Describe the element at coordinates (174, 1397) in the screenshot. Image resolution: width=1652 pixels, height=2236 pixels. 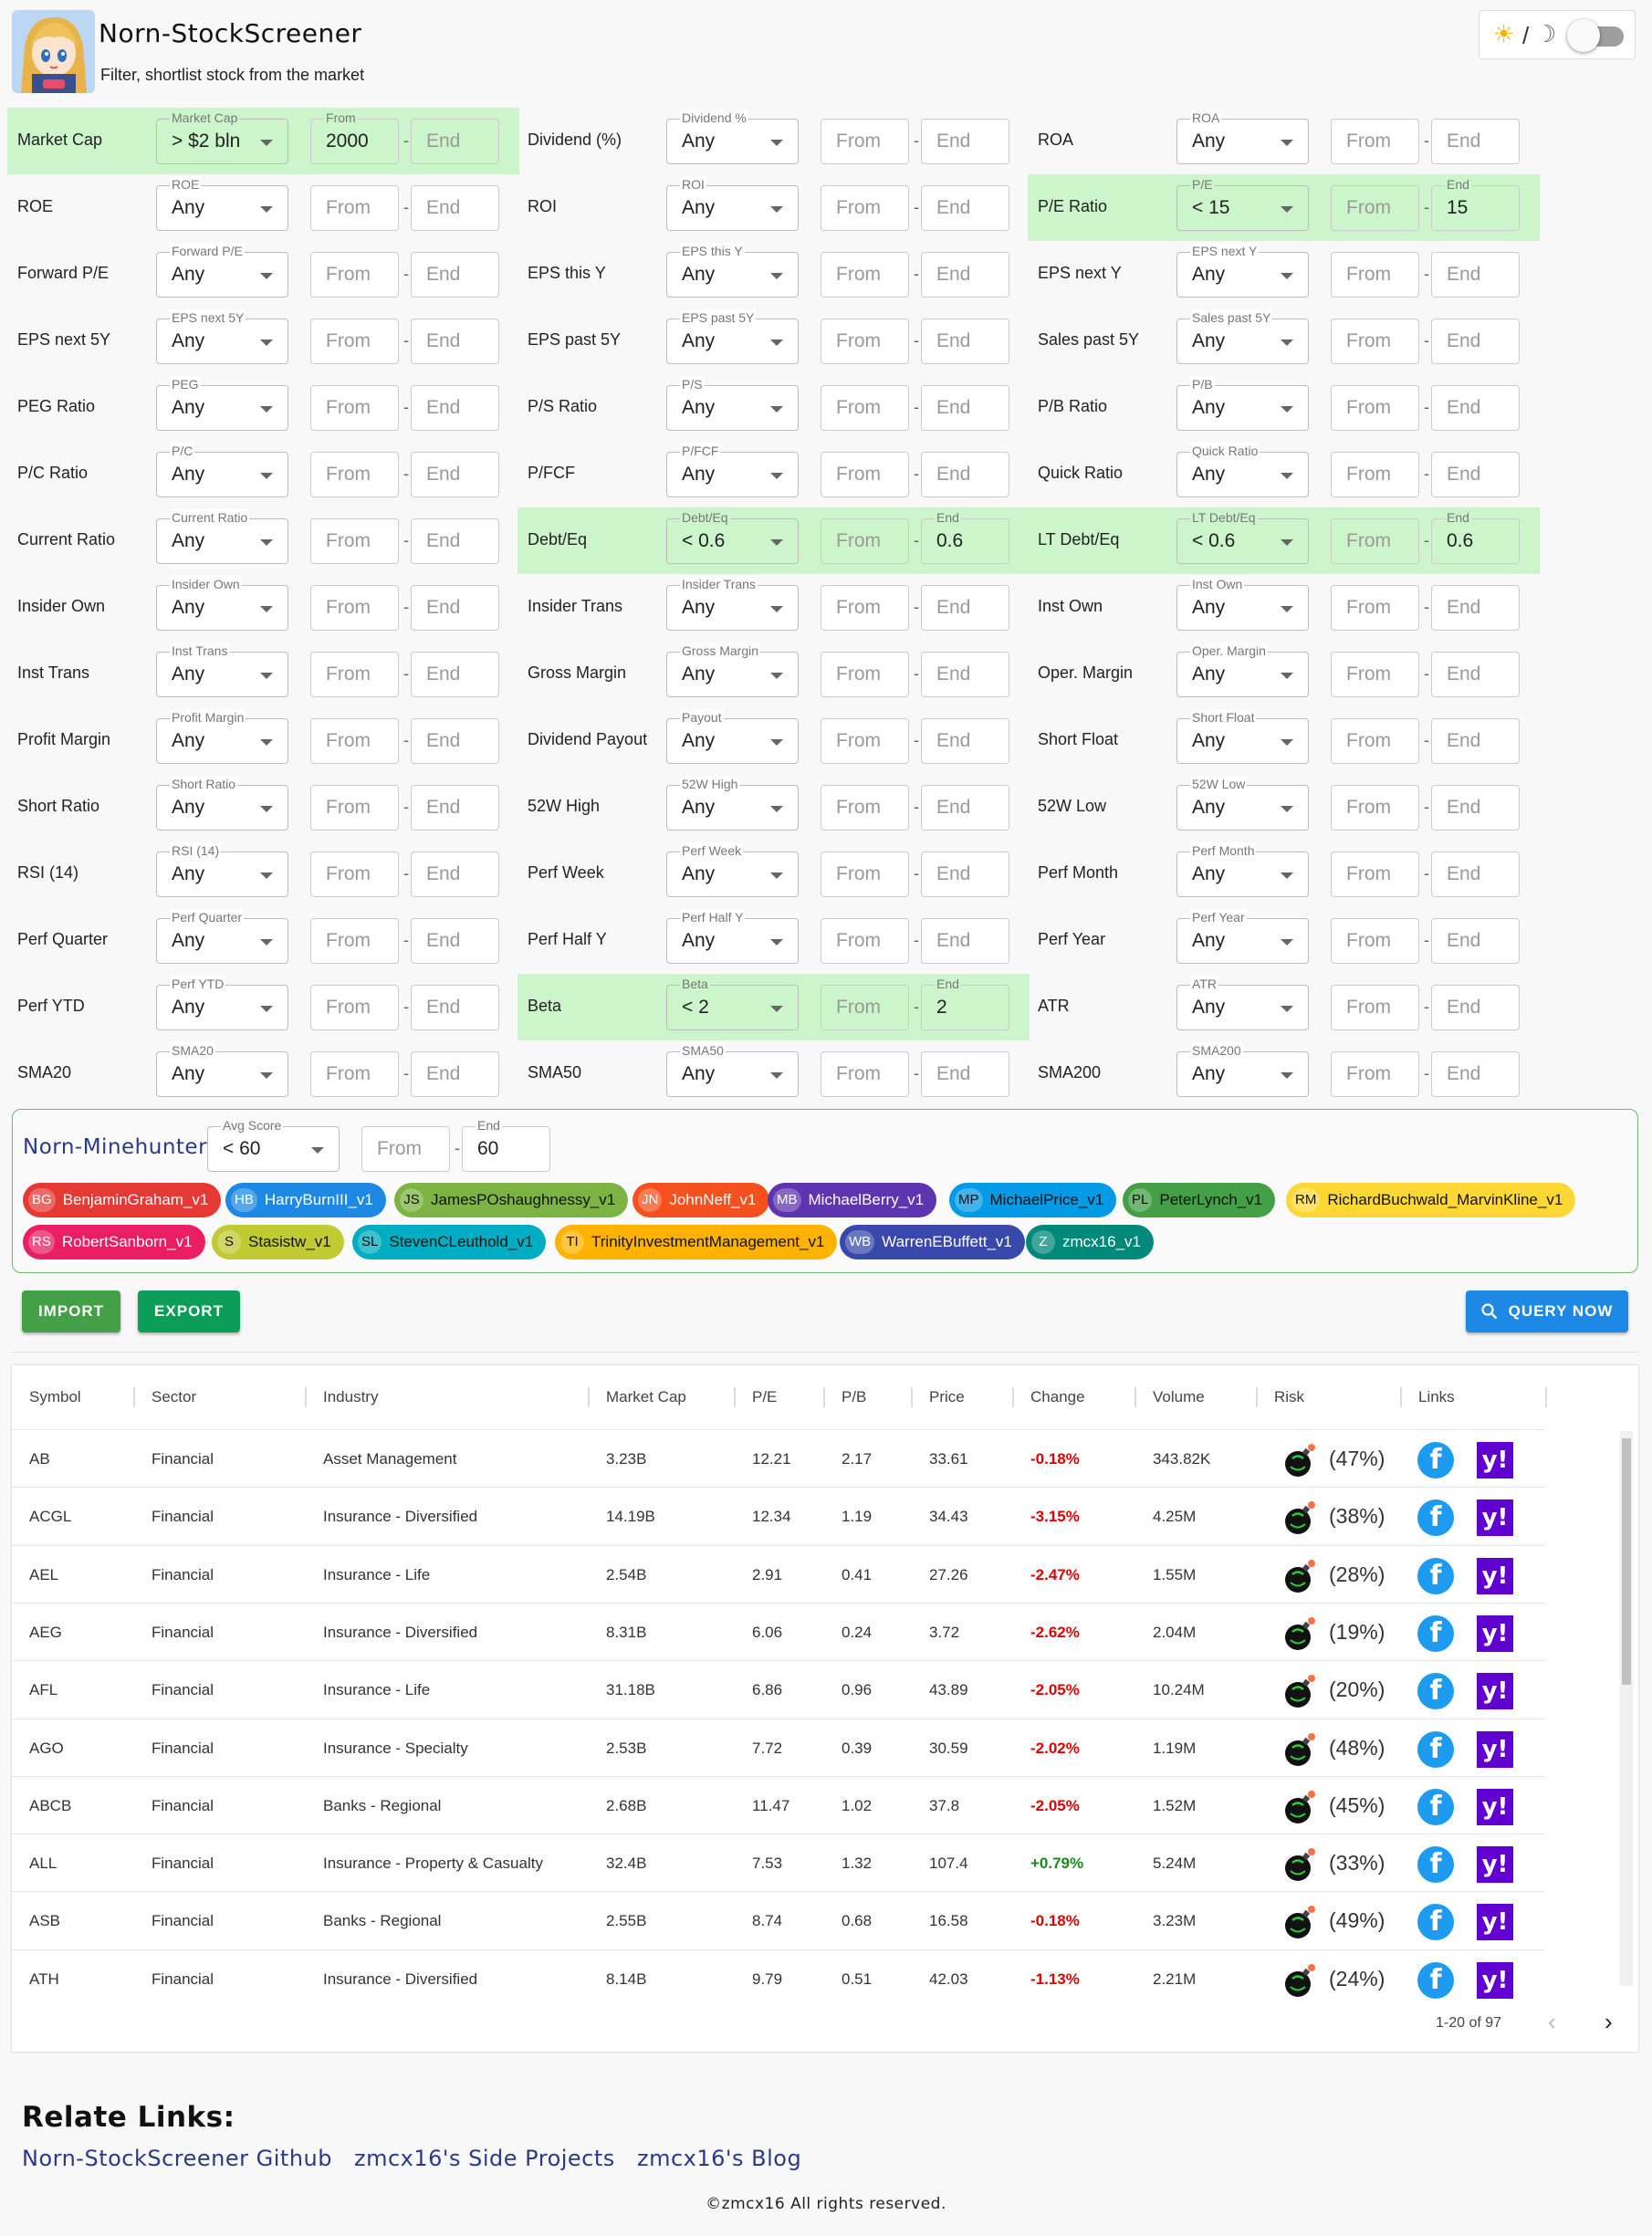
I see `column-header-sector: Sector` at that location.